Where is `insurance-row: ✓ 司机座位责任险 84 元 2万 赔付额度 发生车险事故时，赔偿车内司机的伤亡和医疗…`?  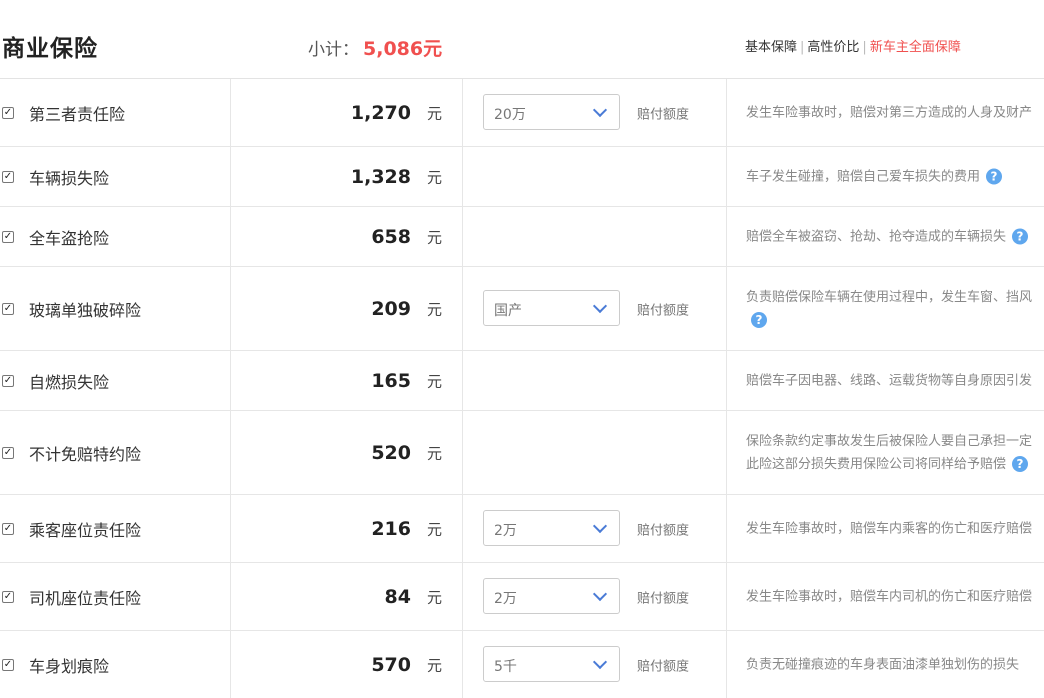 insurance-row: ✓ 司机座位责任险 84 元 2万 赔付额度 发生车险事故时，赔偿车内司机的伤亡和医疗… is located at coordinates (522, 597).